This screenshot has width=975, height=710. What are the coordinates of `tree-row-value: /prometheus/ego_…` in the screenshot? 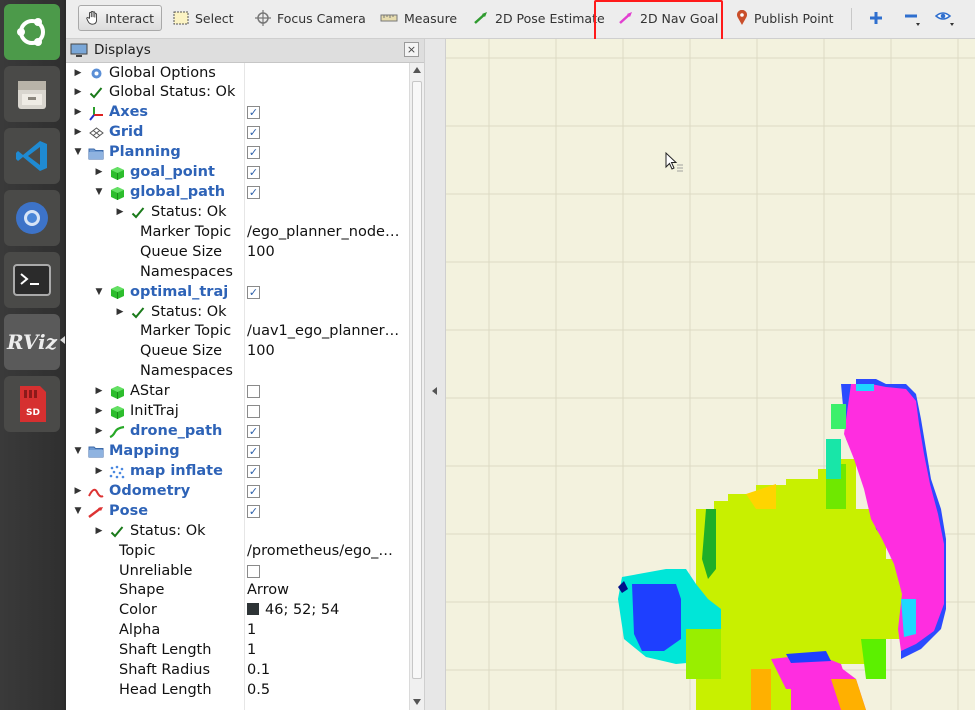 It's located at (320, 551).